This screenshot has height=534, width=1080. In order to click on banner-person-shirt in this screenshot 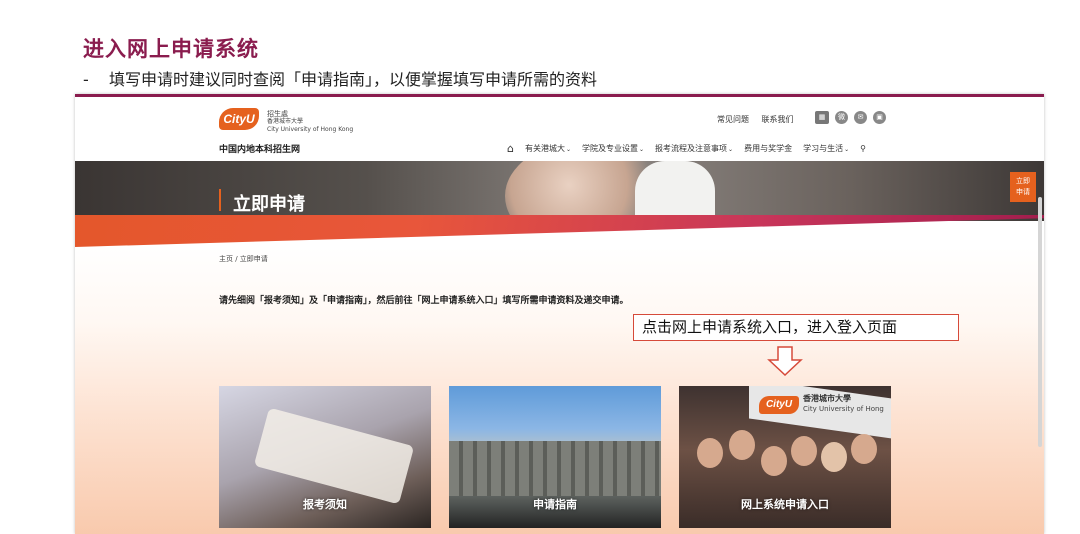, I will do `click(675, 191)`.